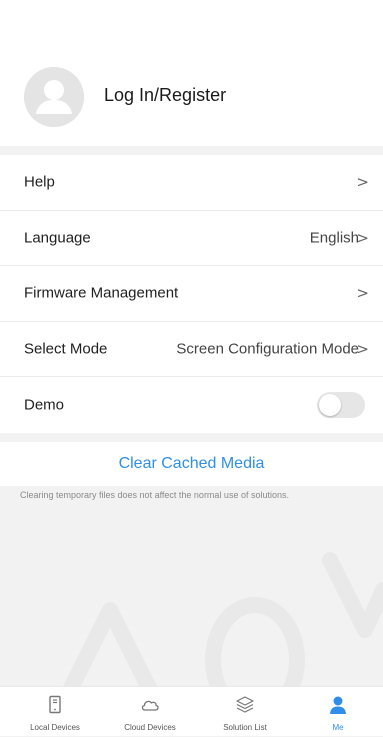 Image resolution: width=383 pixels, height=737 pixels. What do you see at coordinates (165, 95) in the screenshot?
I see `login-register-link: Log In/Register` at bounding box center [165, 95].